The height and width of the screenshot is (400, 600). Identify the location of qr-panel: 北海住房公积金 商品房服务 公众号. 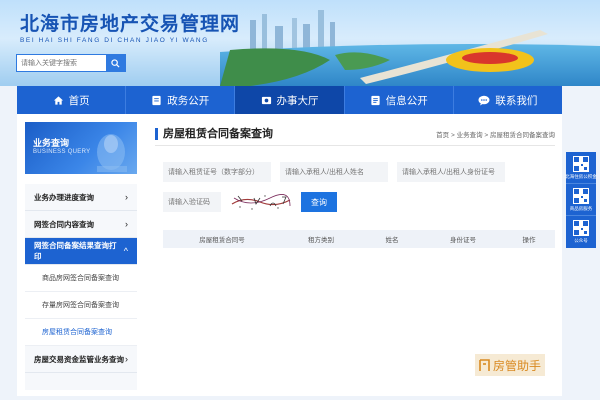
(581, 200).